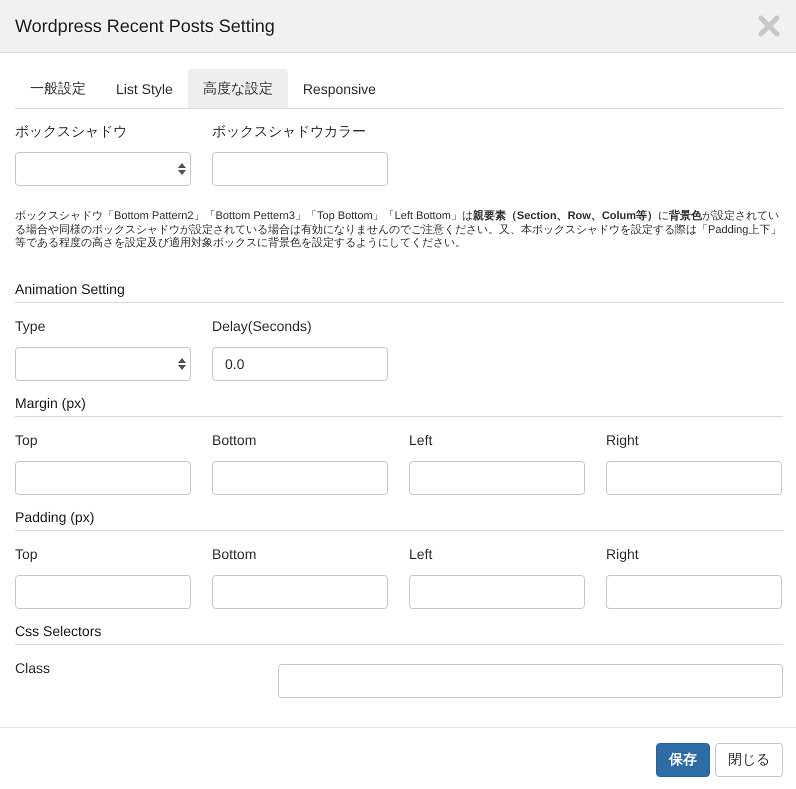  Describe the element at coordinates (399, 519) in the screenshot. I see `section-heading: Padding (px)` at that location.